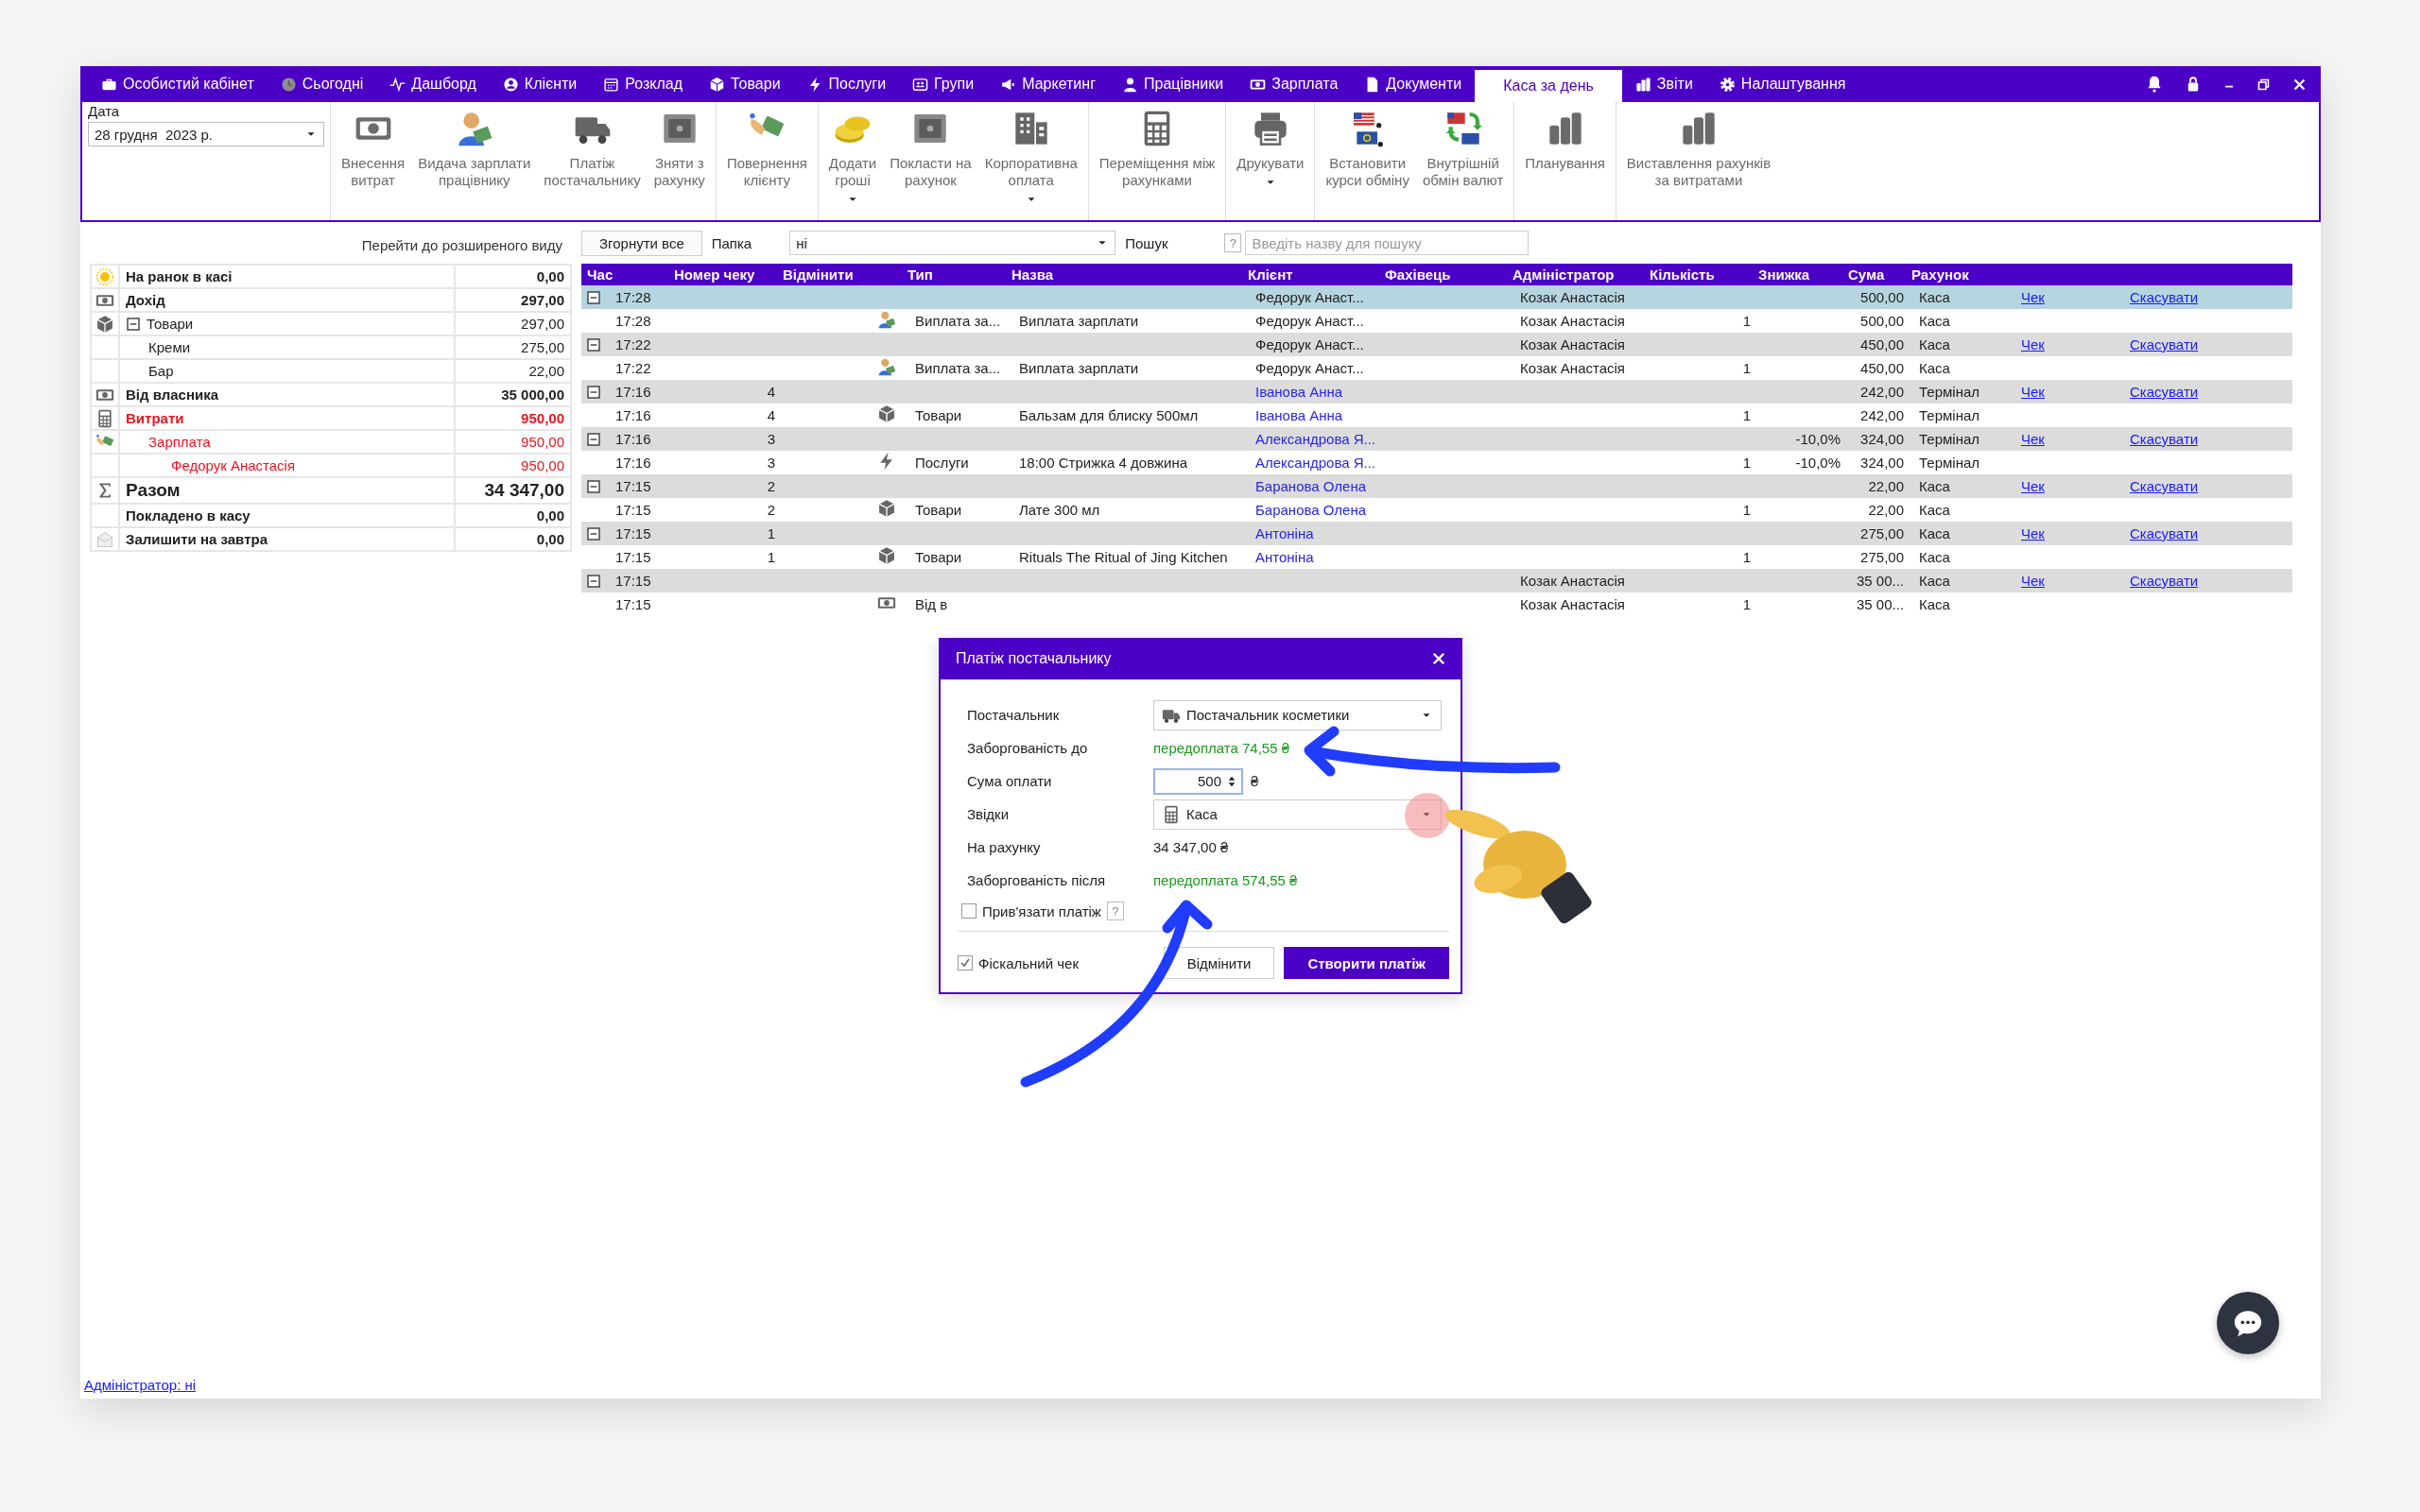 This screenshot has height=1512, width=2420. I want to click on nav-tab: Клієнти, so click(540, 84).